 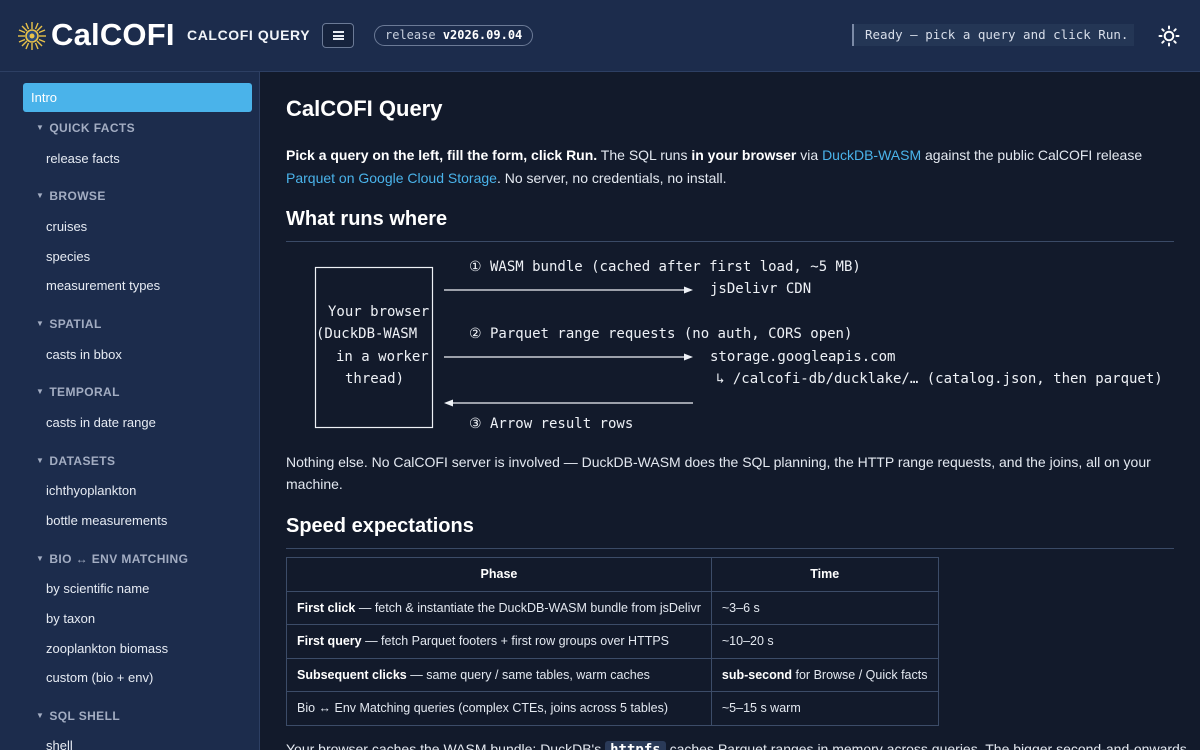 I want to click on section-label: BROWSE, so click(x=77, y=196).